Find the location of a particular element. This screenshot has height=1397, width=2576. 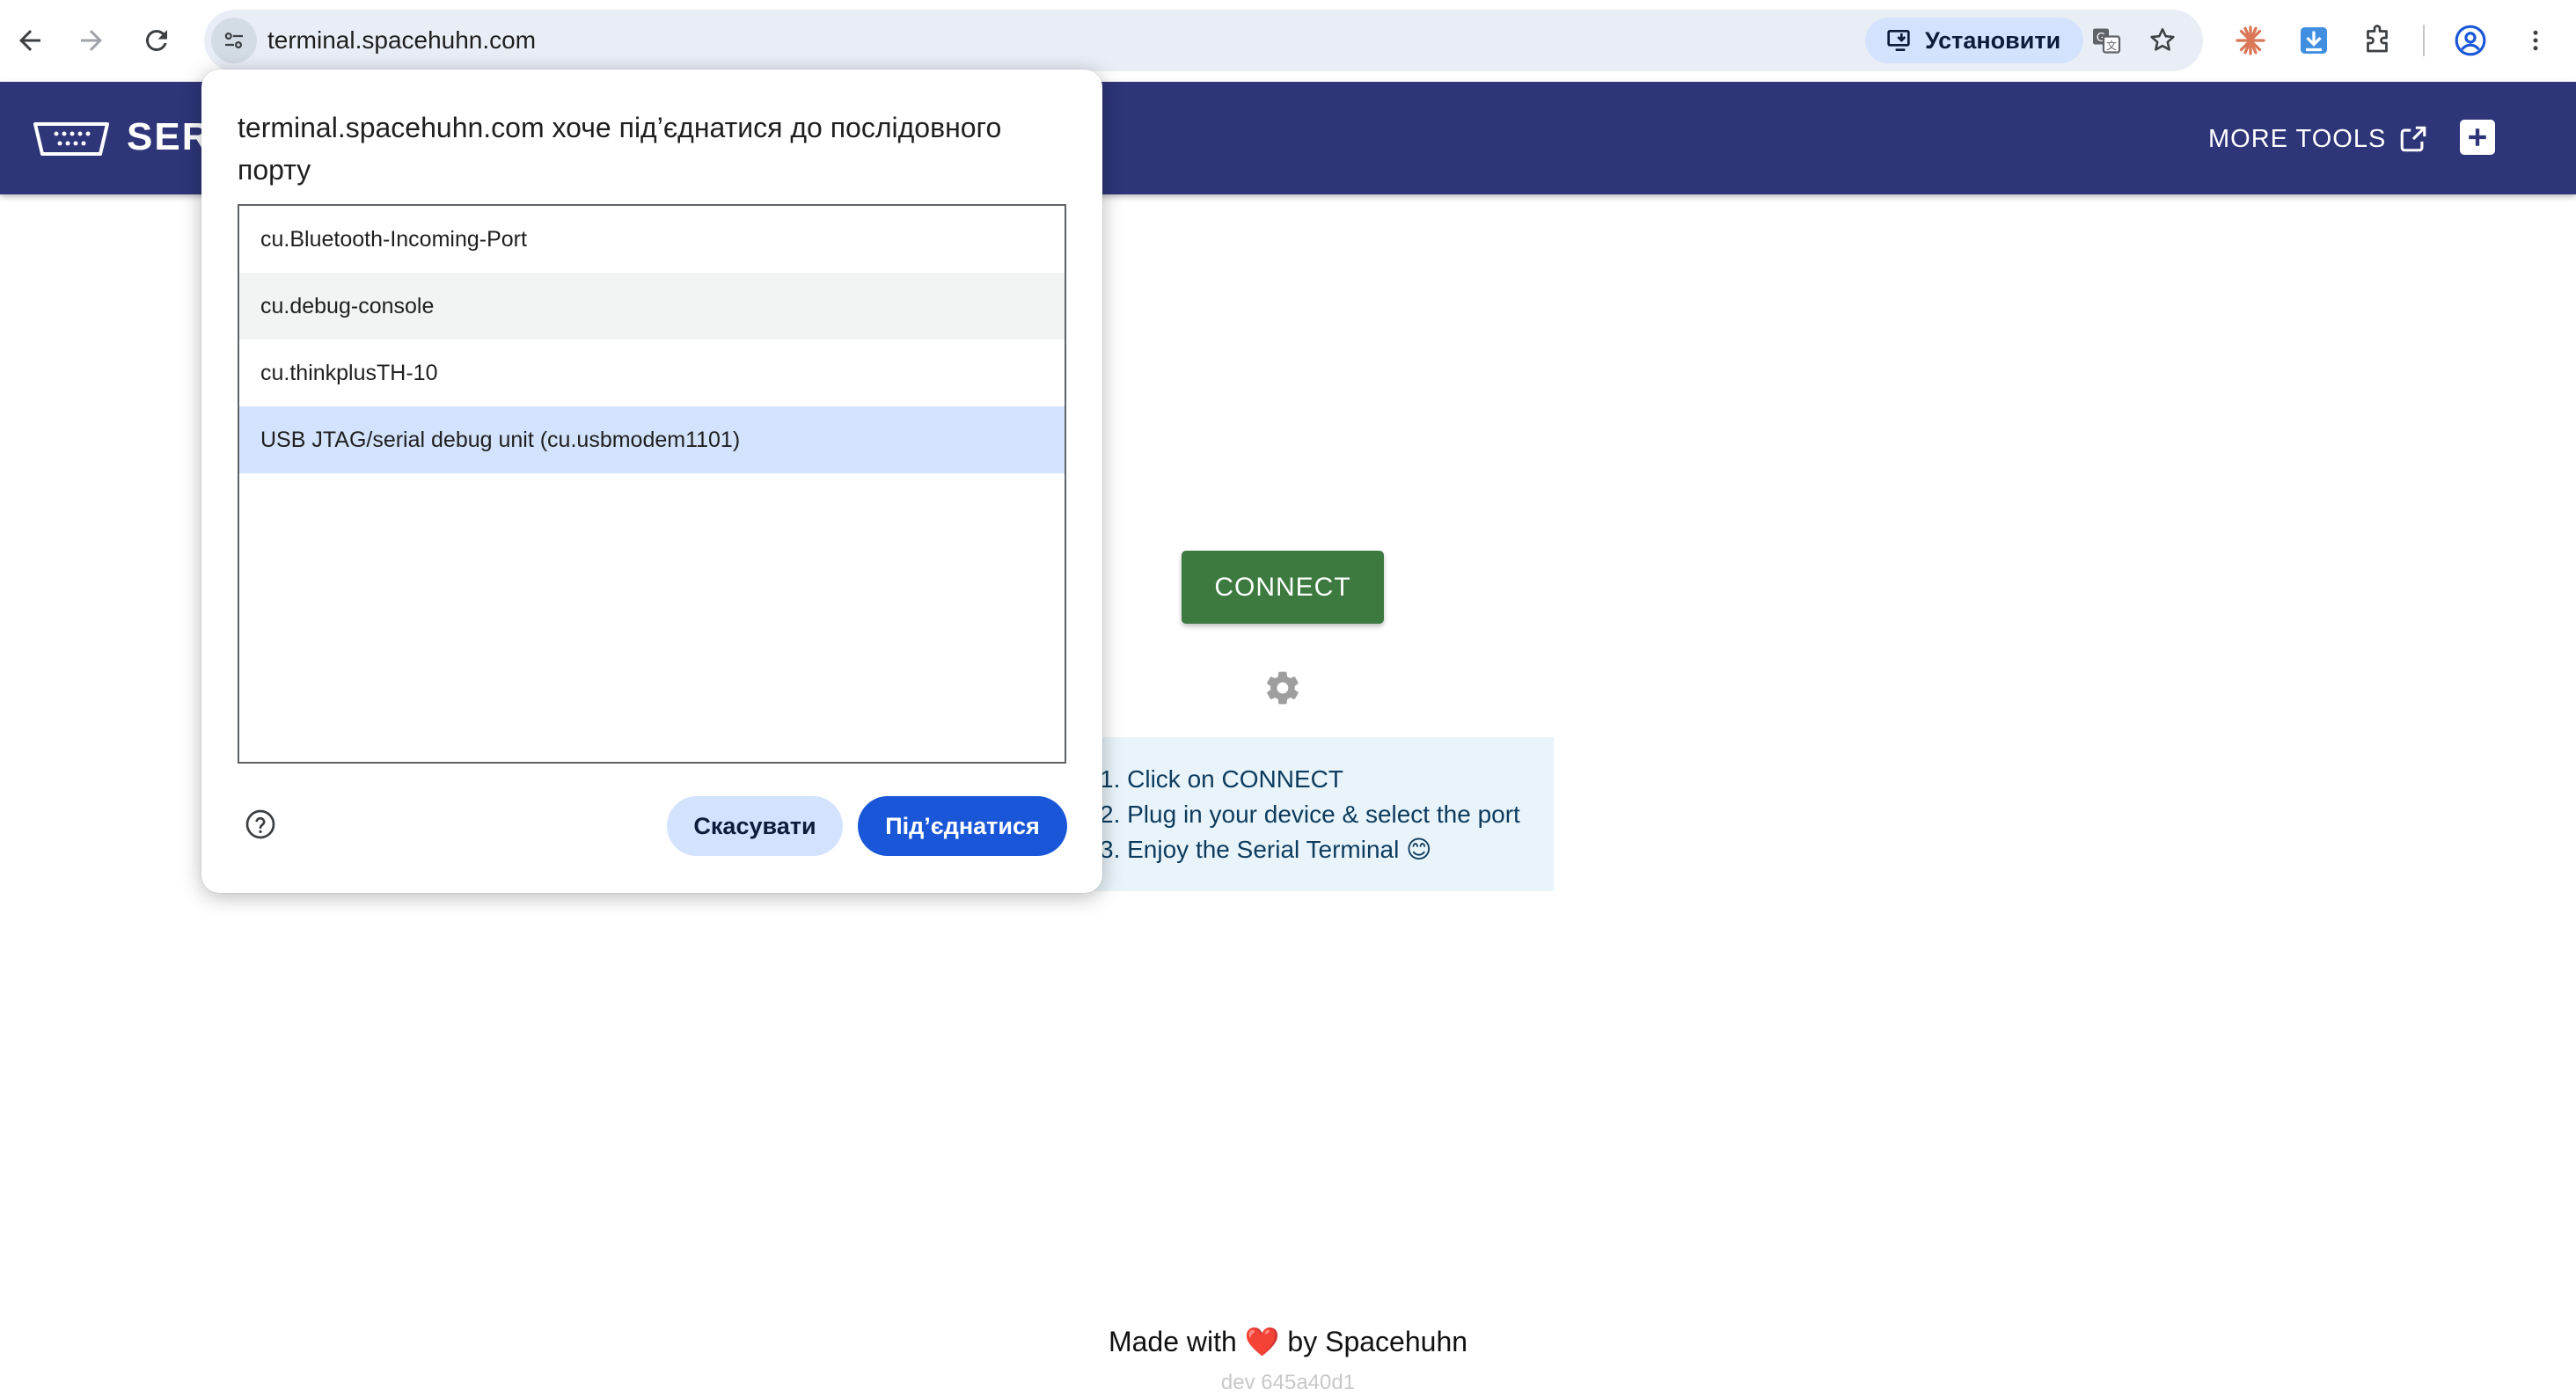

bookmark-button is located at coordinates (2162, 40).